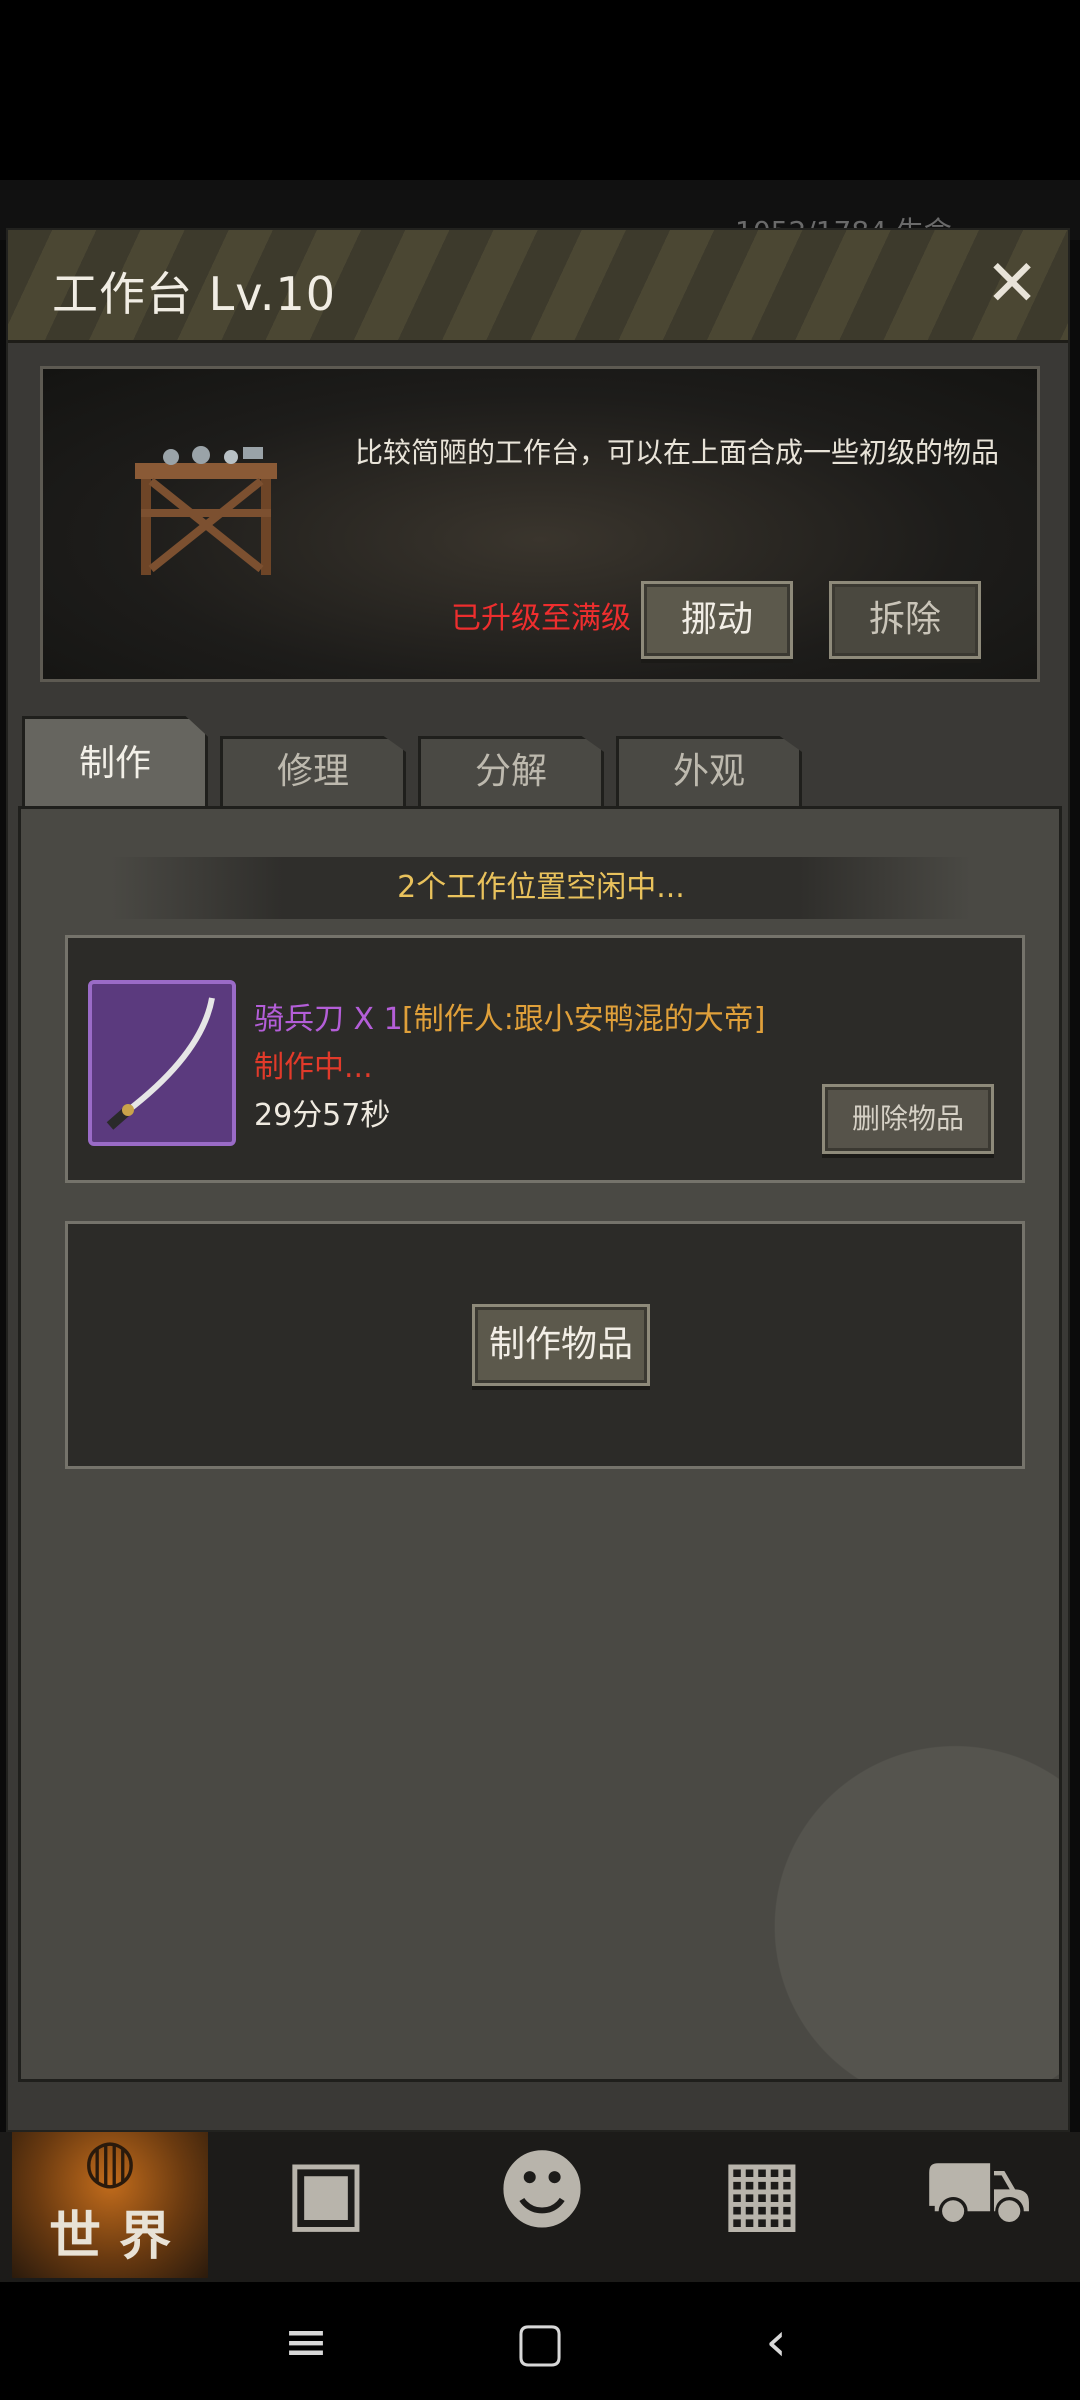 Image resolution: width=1080 pixels, height=2400 pixels. I want to click on move-button: 挪动, so click(717, 620).